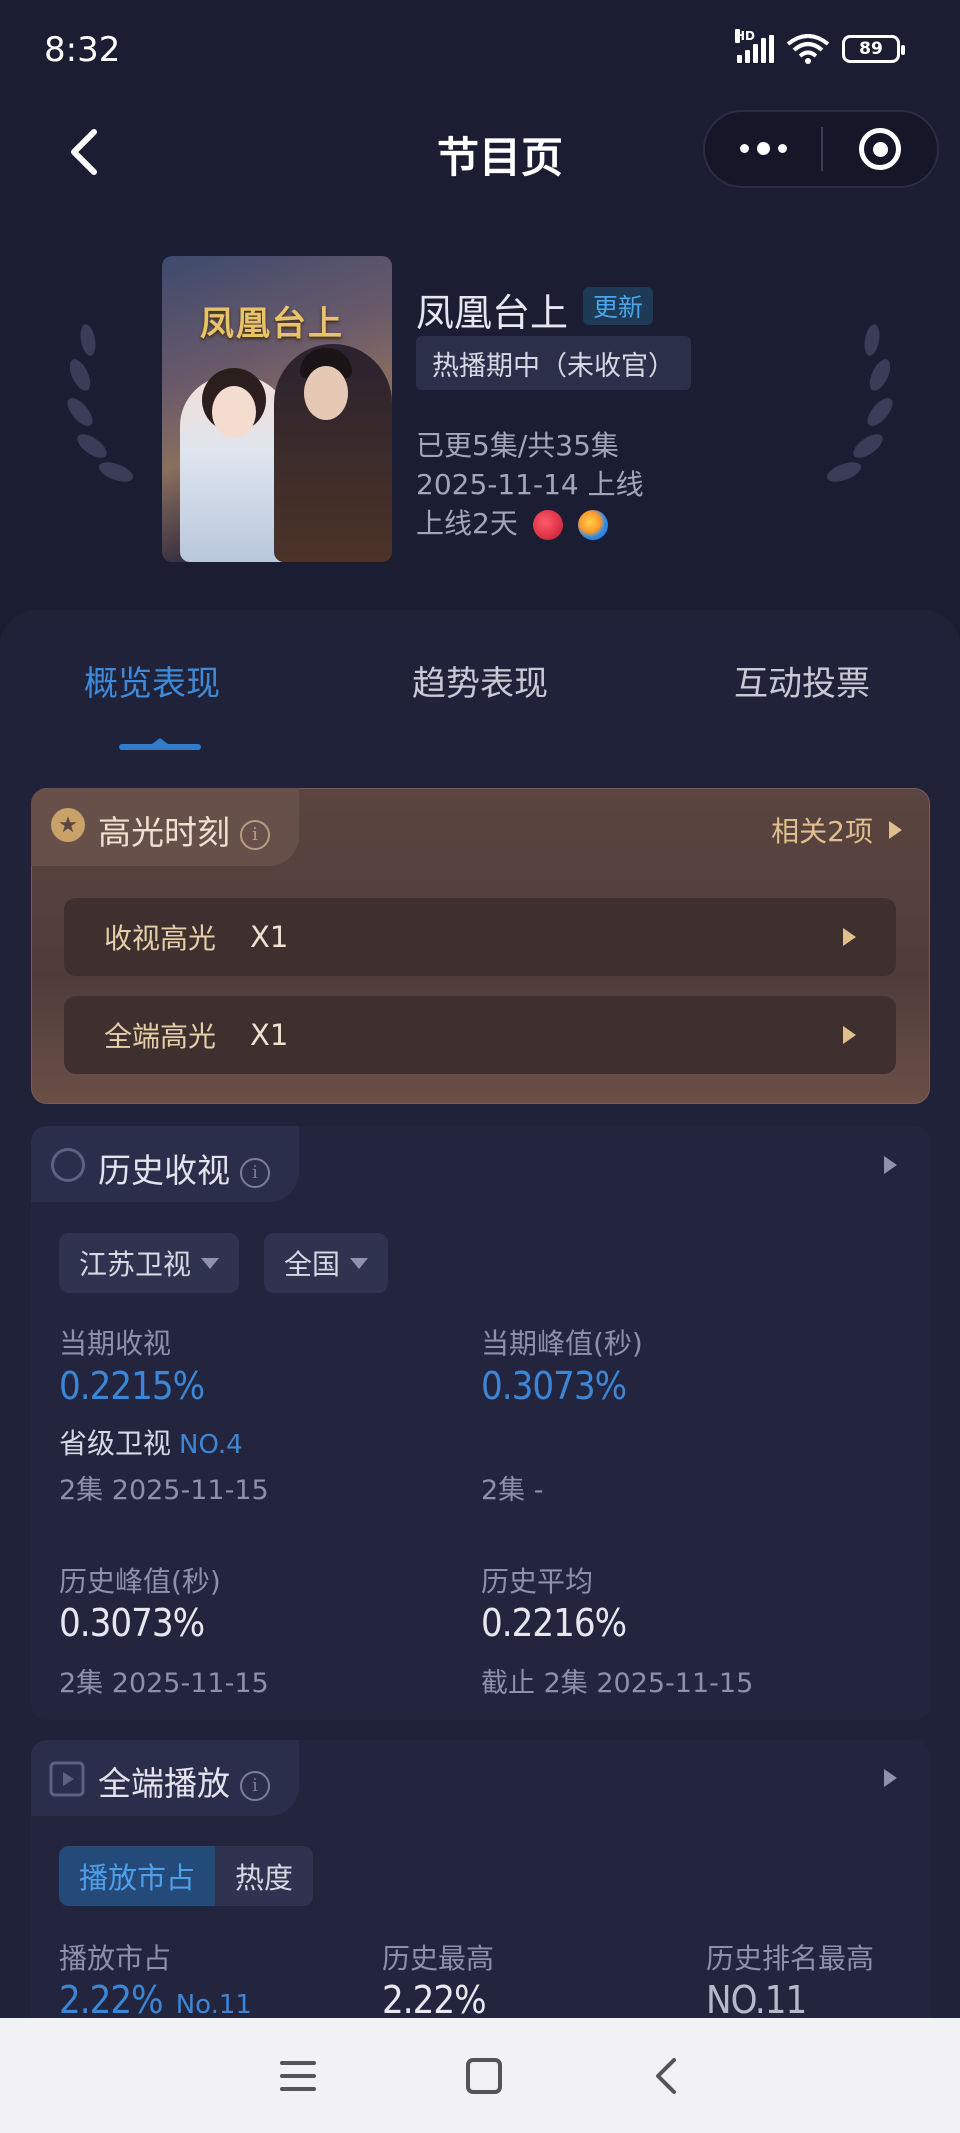 This screenshot has height=2133, width=960. What do you see at coordinates (822, 831) in the screenshot?
I see `highlight-related-label: 相关2项` at bounding box center [822, 831].